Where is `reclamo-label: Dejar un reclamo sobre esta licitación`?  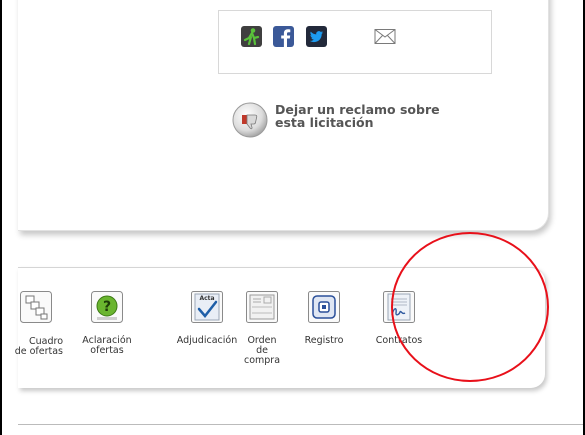 reclamo-label: Dejar un reclamo sobre esta licitación is located at coordinates (385, 116).